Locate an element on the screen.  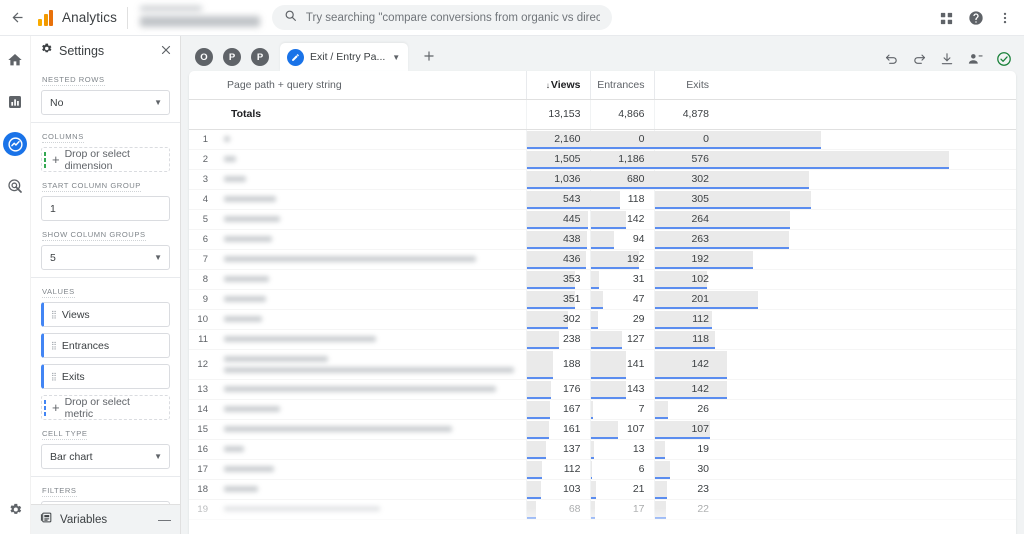
table-row: 17 112 6 30 is located at coordinates (602, 469).